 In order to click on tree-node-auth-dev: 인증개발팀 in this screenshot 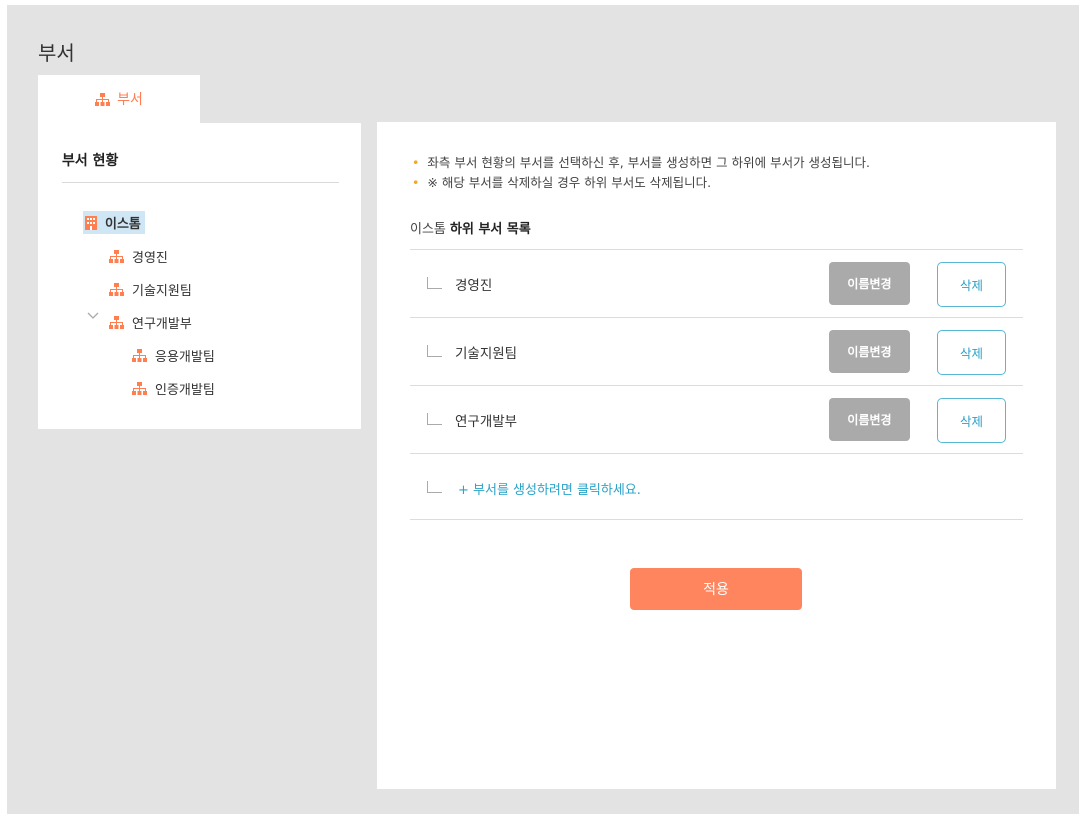, I will do `click(173, 388)`.